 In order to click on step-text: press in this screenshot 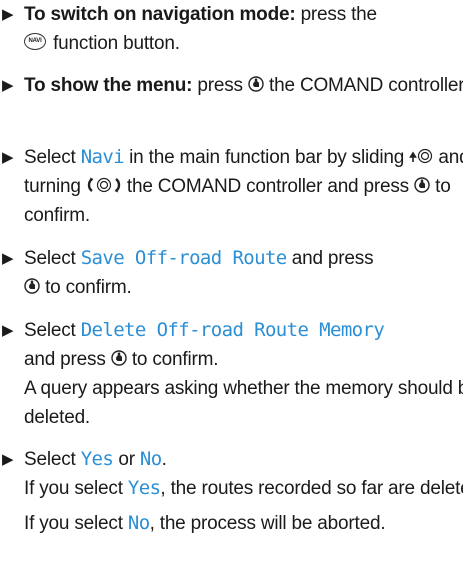, I will do `click(220, 85)`.